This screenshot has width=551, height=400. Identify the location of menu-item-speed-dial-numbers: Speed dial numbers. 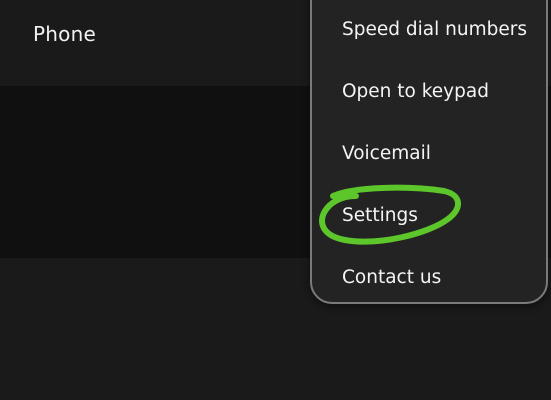
(442, 30).